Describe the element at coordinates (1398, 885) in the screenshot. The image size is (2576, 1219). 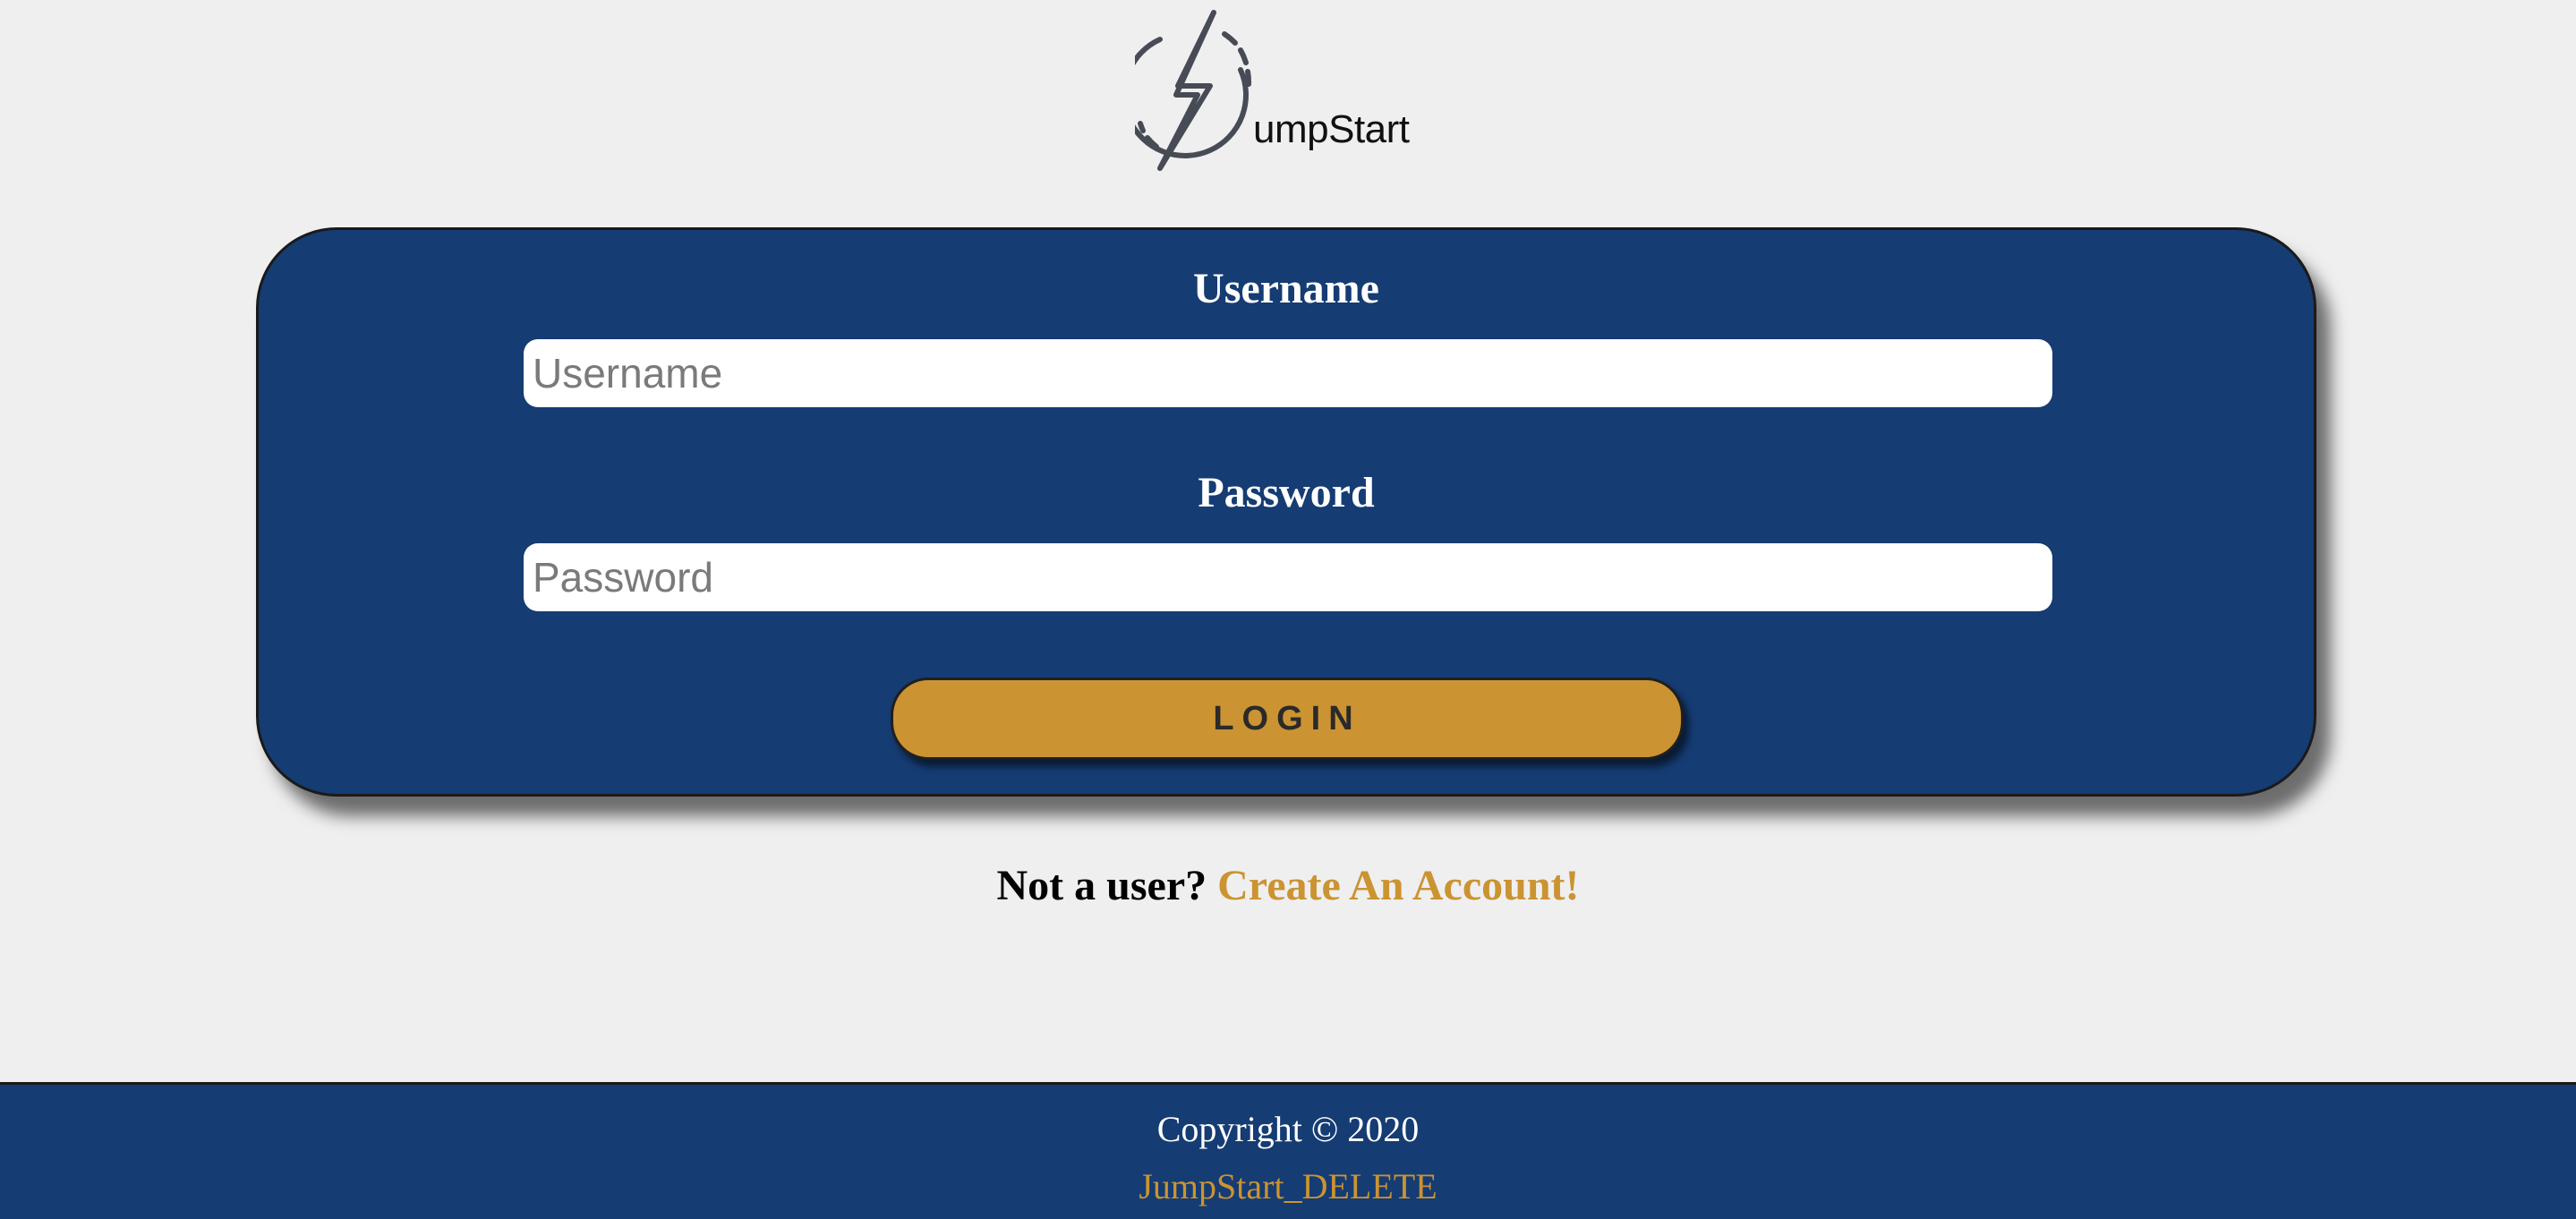
I see `create-account-link: Create An Account!` at that location.